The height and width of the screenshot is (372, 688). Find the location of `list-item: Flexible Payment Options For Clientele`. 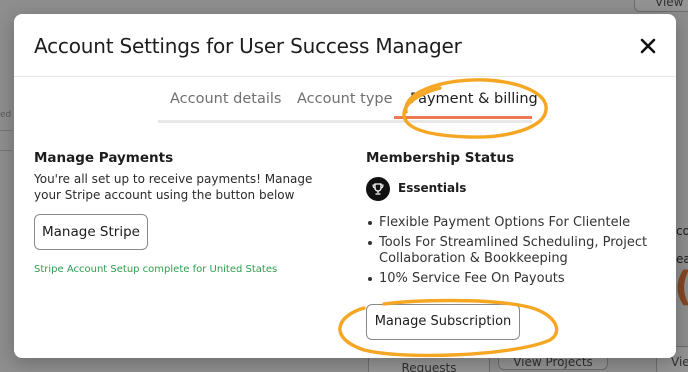

list-item: Flexible Payment Options For Clientele is located at coordinates (516, 223).